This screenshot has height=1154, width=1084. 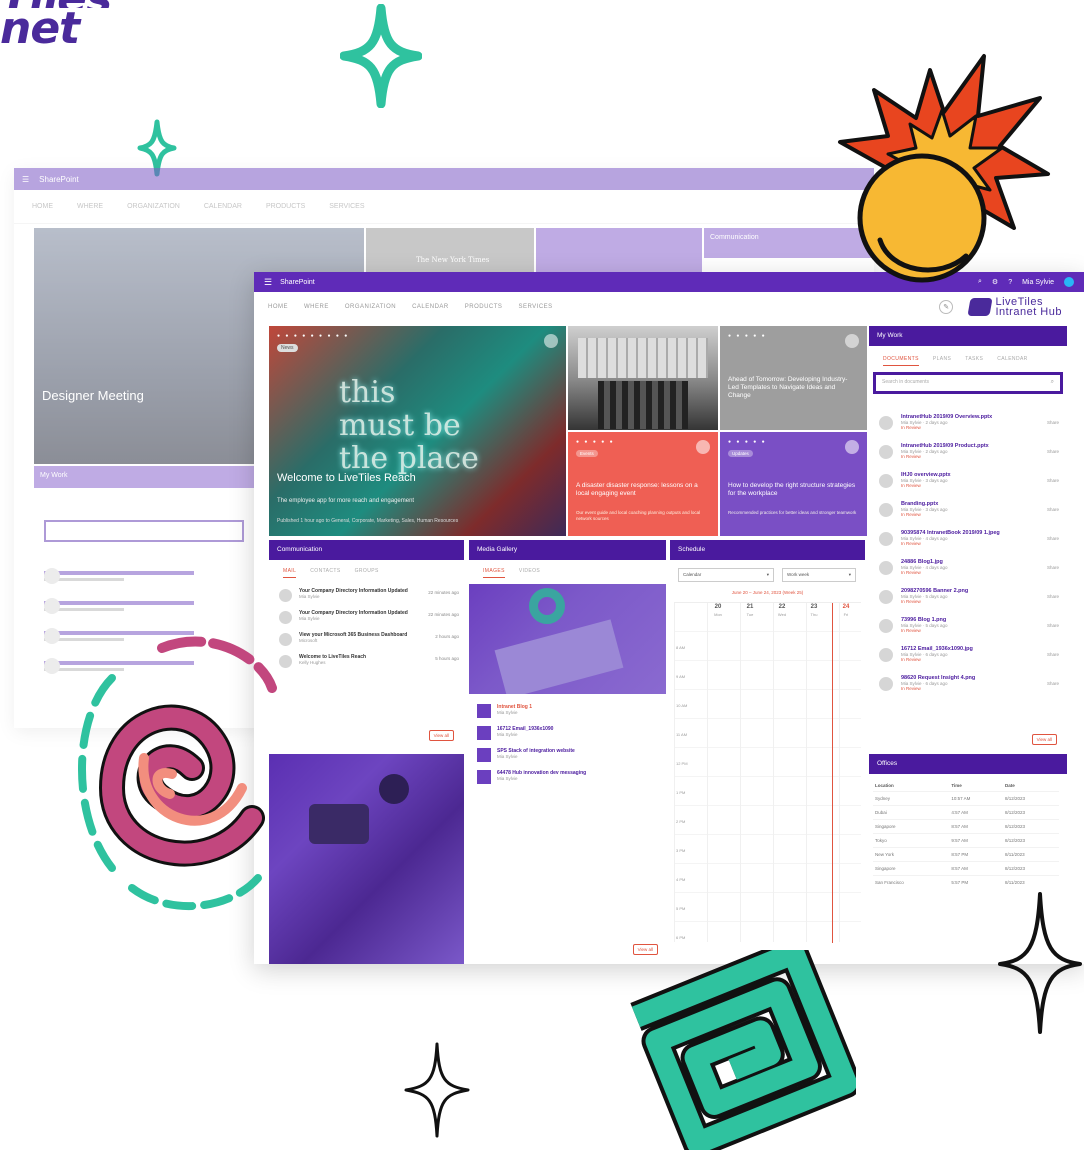 I want to click on tab-calendar: CALENDAR, so click(x=1012, y=361).